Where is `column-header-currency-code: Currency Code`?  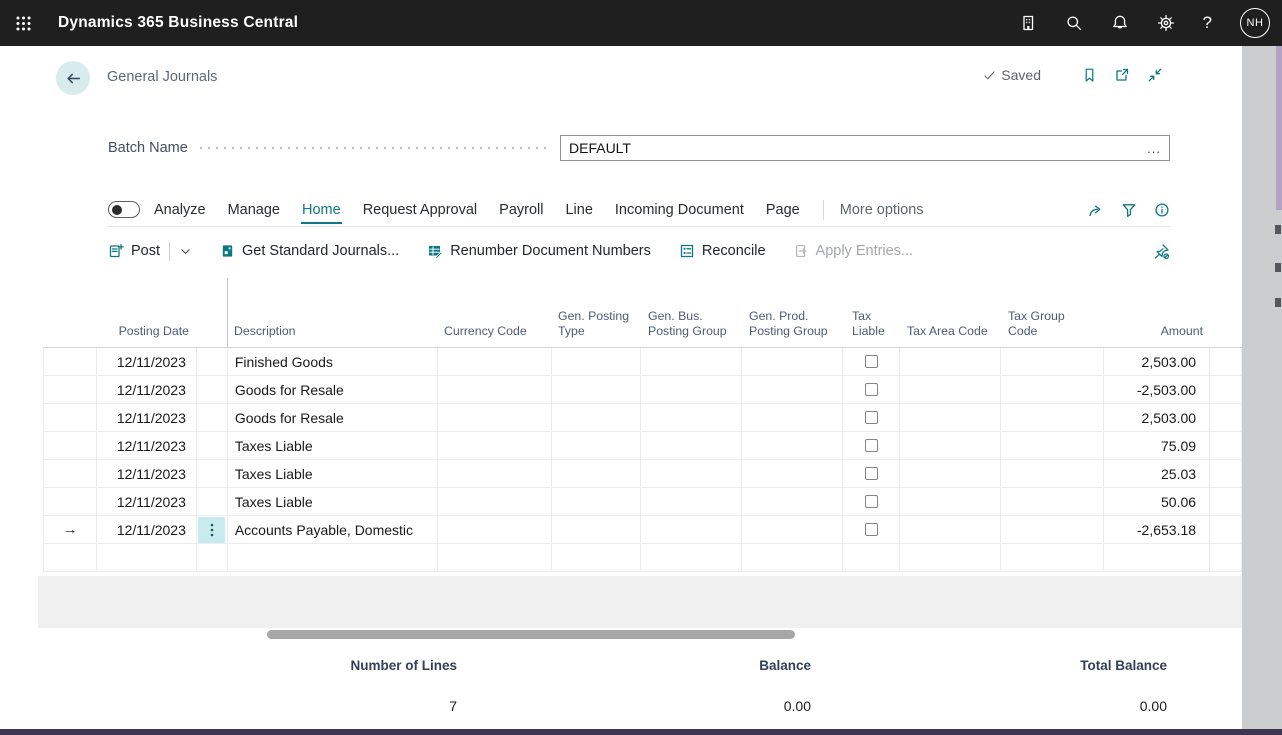
column-header-currency-code: Currency Code is located at coordinates (494, 335).